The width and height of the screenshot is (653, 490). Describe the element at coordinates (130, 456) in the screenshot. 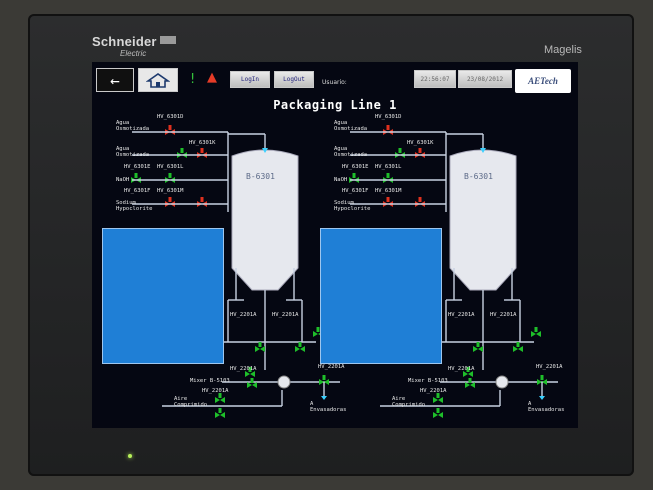

I see `power-led-icon` at that location.